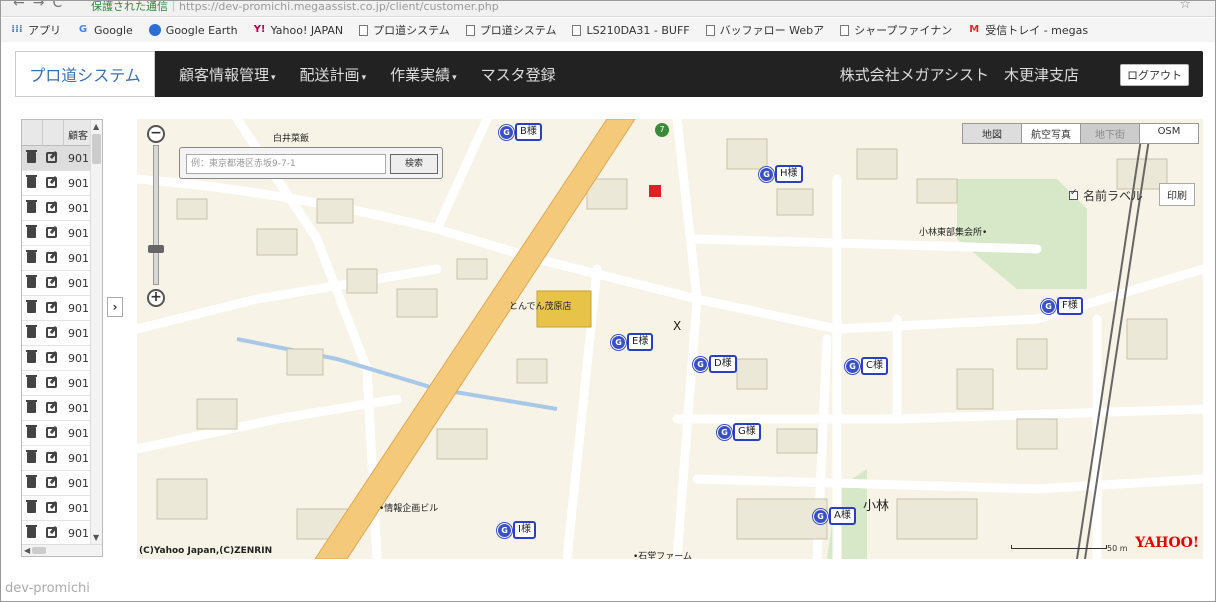 This screenshot has width=1216, height=602. I want to click on poi-label: •石堂ファーム, so click(663, 555).